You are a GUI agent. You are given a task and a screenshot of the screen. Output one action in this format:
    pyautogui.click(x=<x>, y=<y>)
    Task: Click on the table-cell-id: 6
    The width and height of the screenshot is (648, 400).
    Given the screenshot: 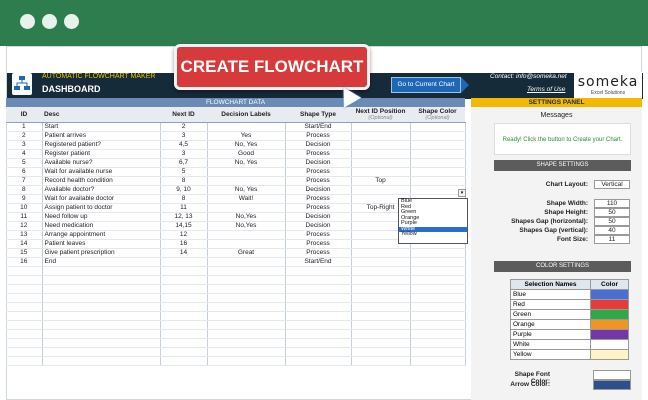 What is the action you would take?
    pyautogui.click(x=24, y=172)
    